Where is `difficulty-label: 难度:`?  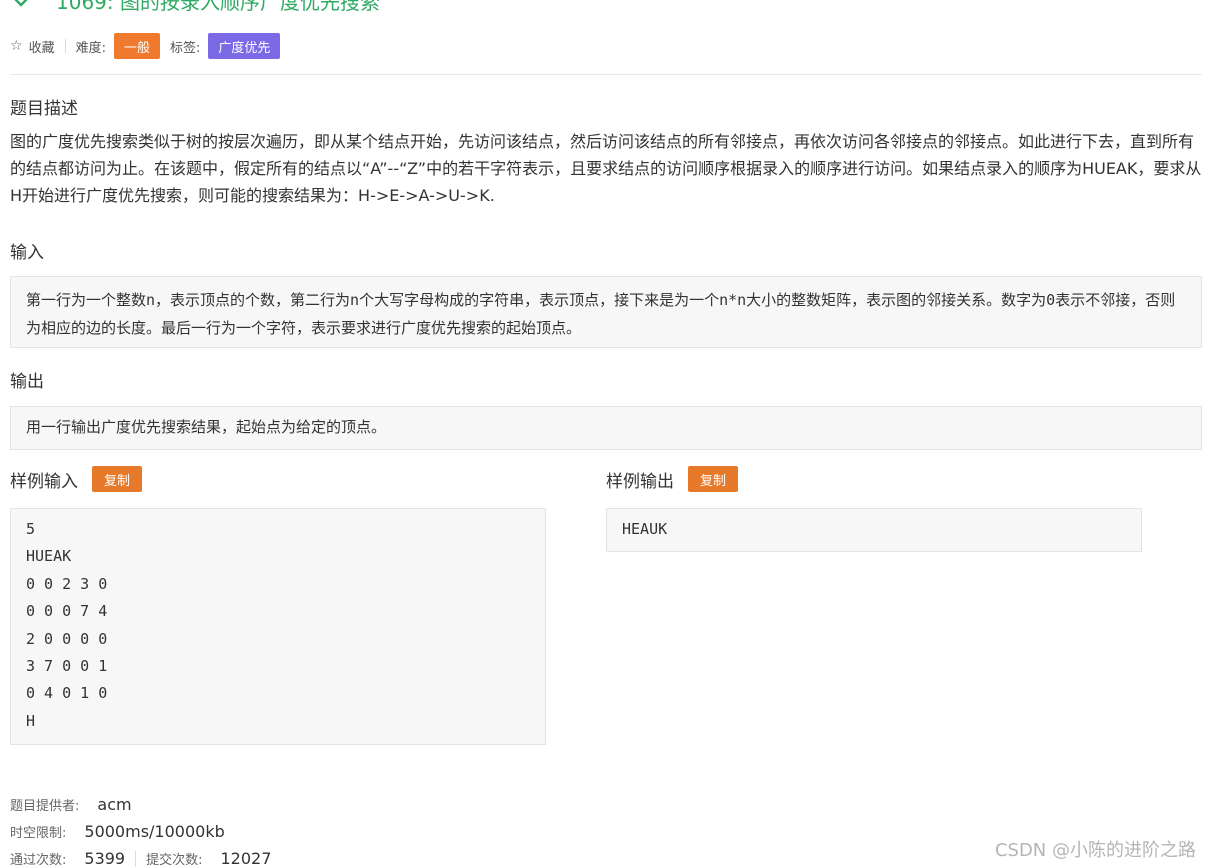 difficulty-label: 难度: is located at coordinates (90, 48).